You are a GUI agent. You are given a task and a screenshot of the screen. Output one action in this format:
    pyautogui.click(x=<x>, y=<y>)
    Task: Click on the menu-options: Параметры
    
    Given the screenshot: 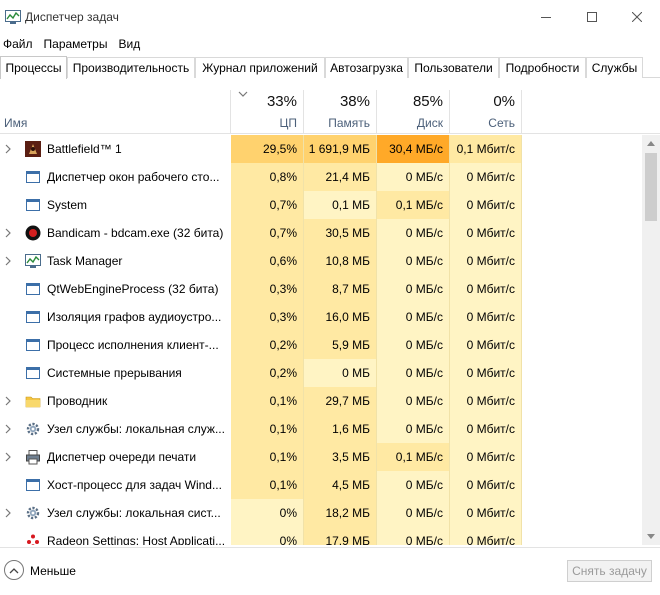 What is the action you would take?
    pyautogui.click(x=76, y=44)
    